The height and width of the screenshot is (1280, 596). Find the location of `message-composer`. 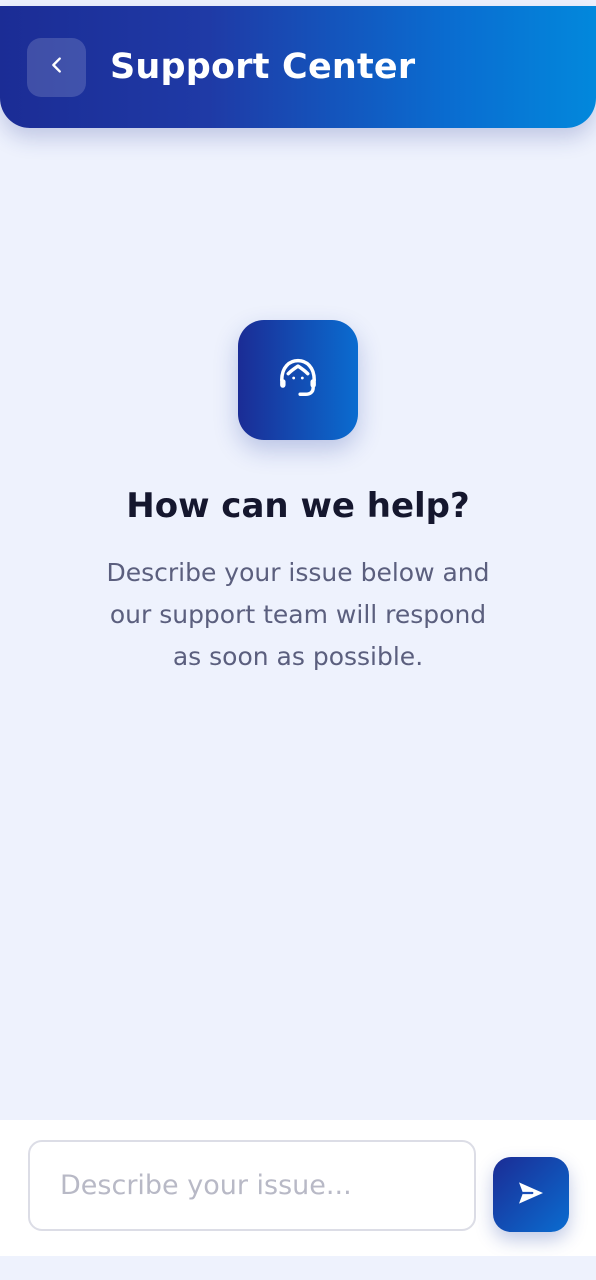

message-composer is located at coordinates (298, 1188).